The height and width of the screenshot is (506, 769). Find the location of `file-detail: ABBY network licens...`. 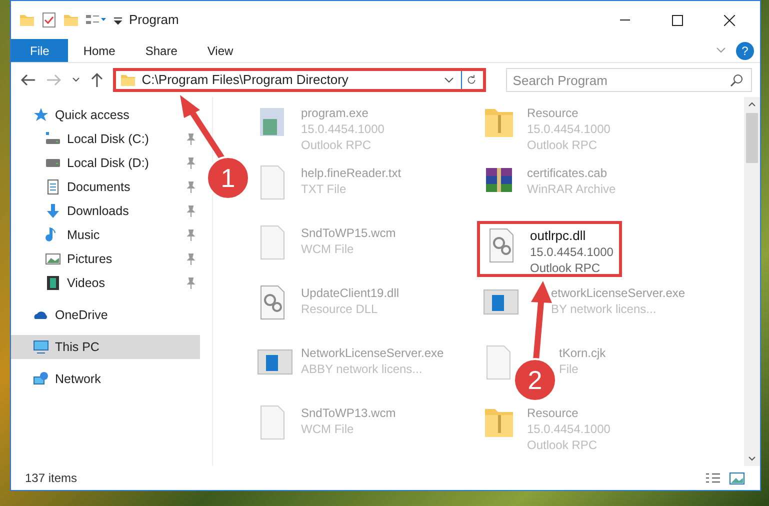

file-detail: ABBY network licens... is located at coordinates (362, 369).